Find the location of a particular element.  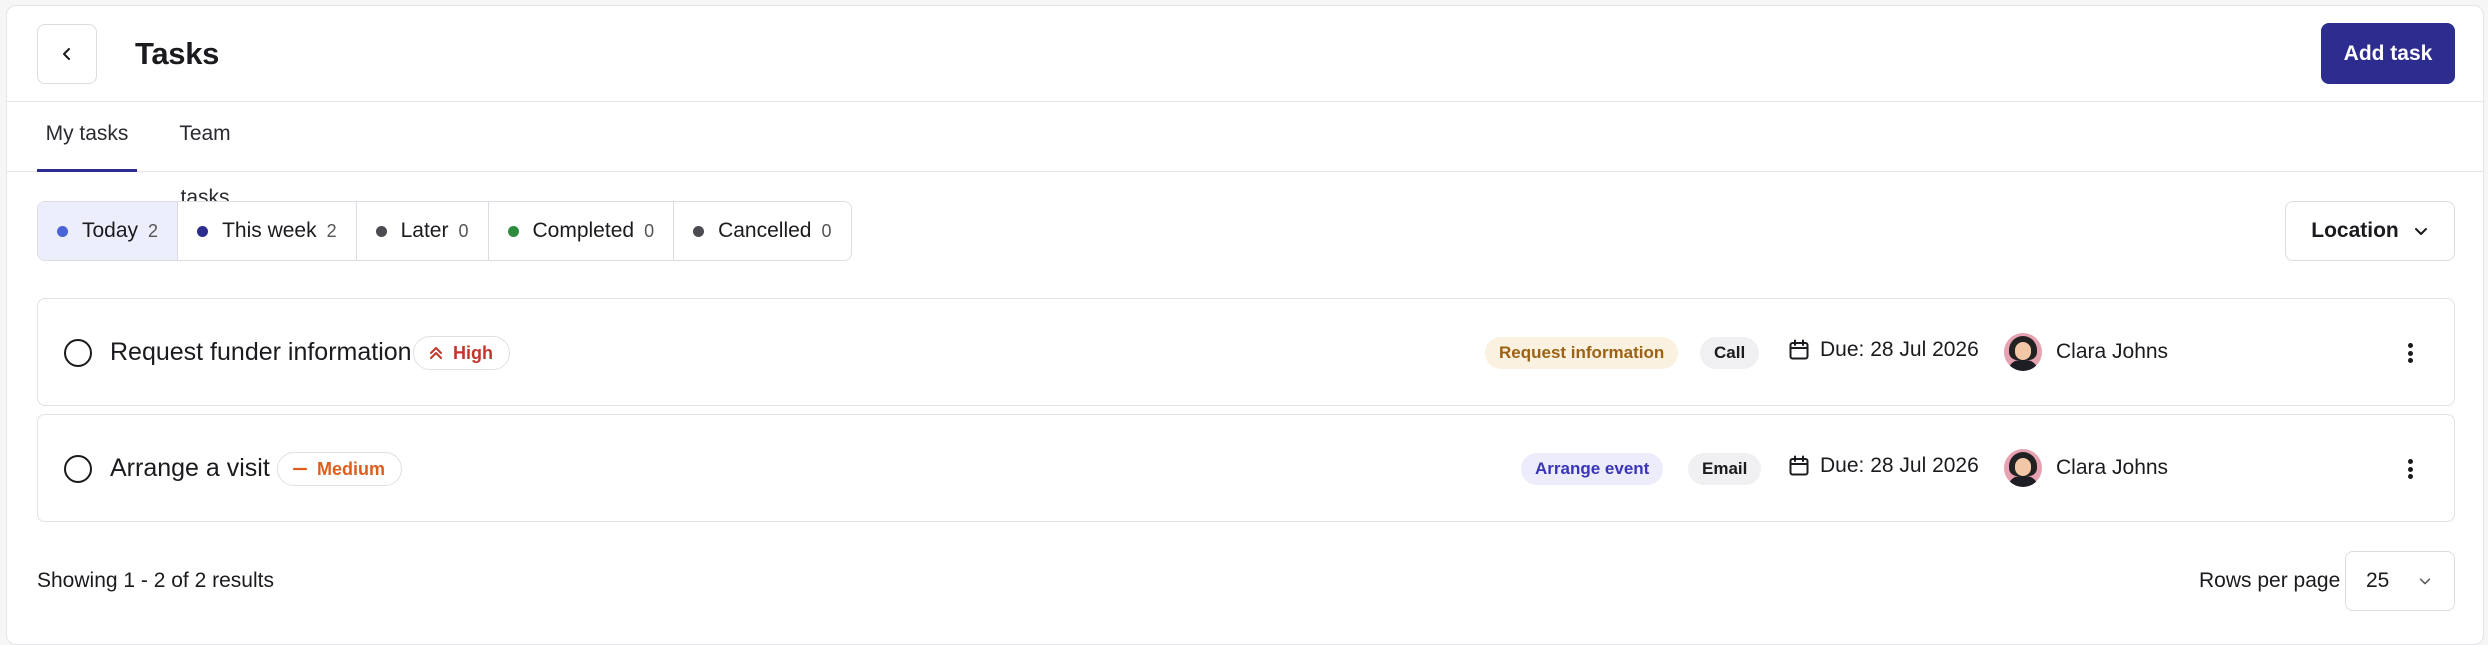

type-tag: Email is located at coordinates (1725, 469).